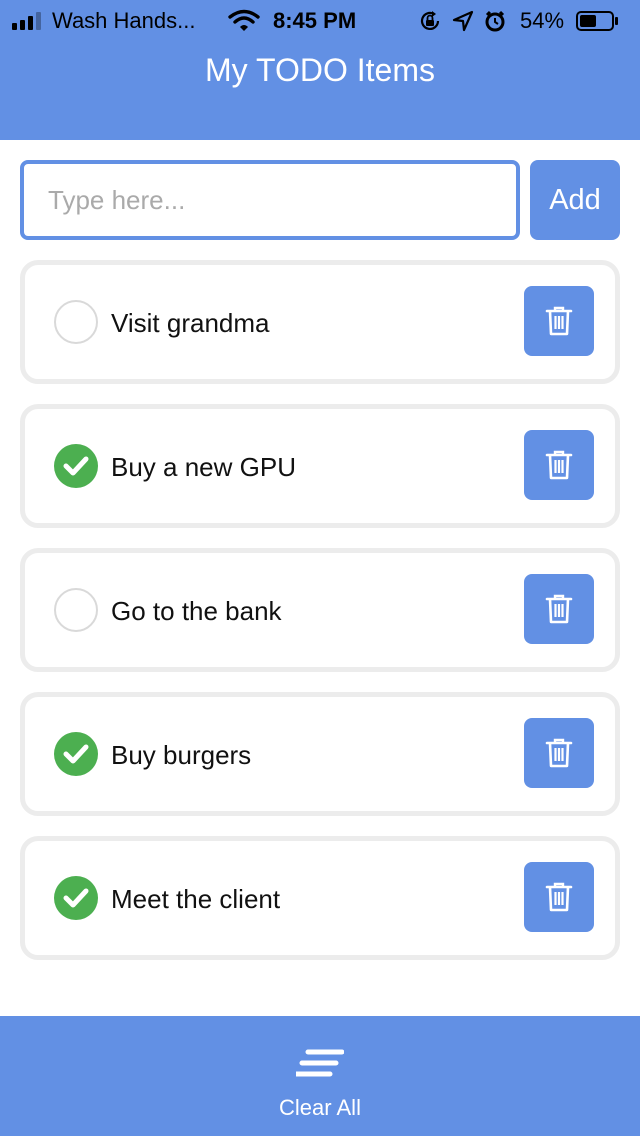 This screenshot has height=1136, width=640. I want to click on add-button: Add, so click(575, 200).